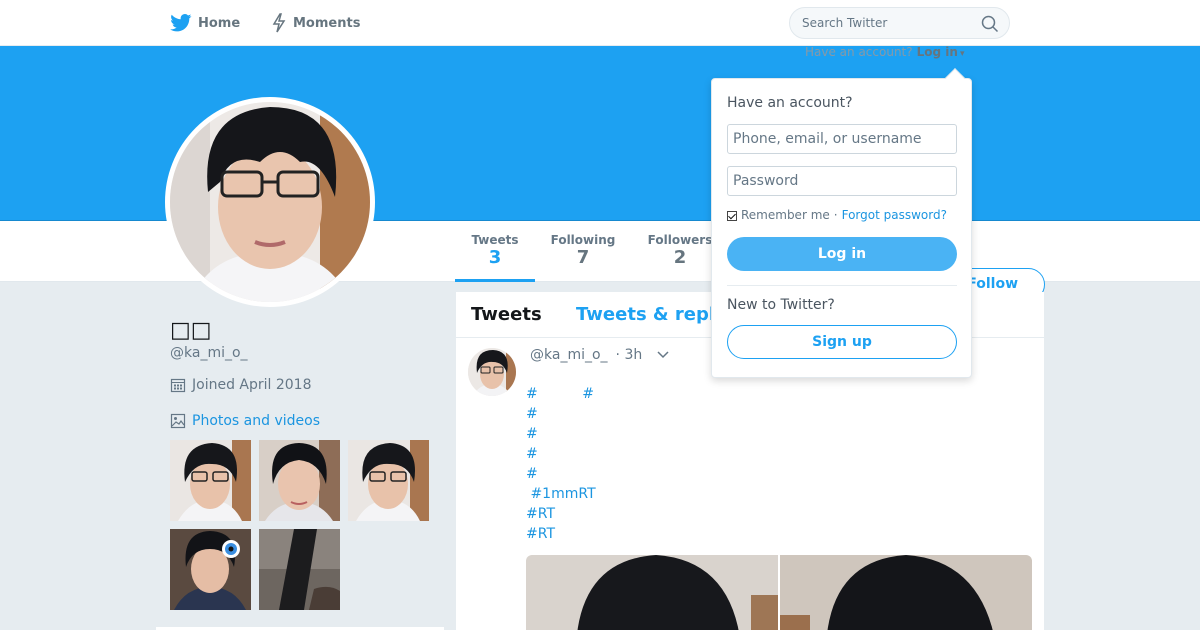 This screenshot has height=630, width=1200. I want to click on nav-home: Home, so click(205, 23).